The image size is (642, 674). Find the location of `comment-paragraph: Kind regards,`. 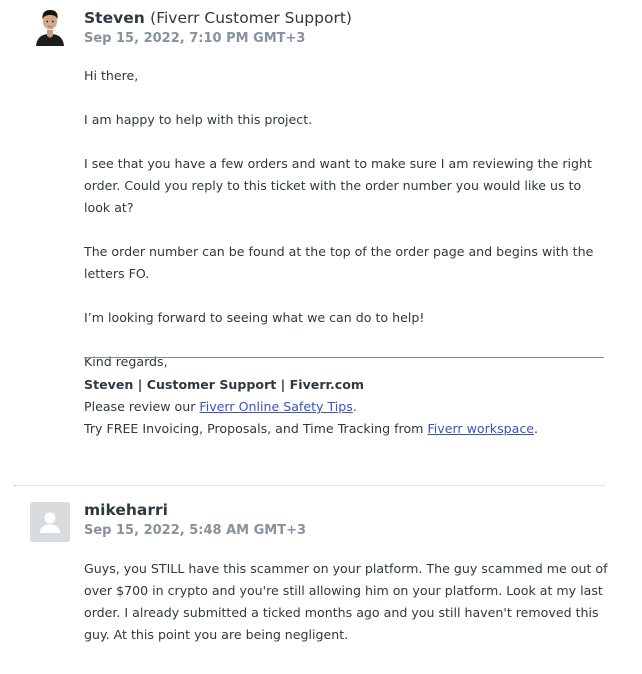

comment-paragraph: Kind regards, is located at coordinates (126, 361).